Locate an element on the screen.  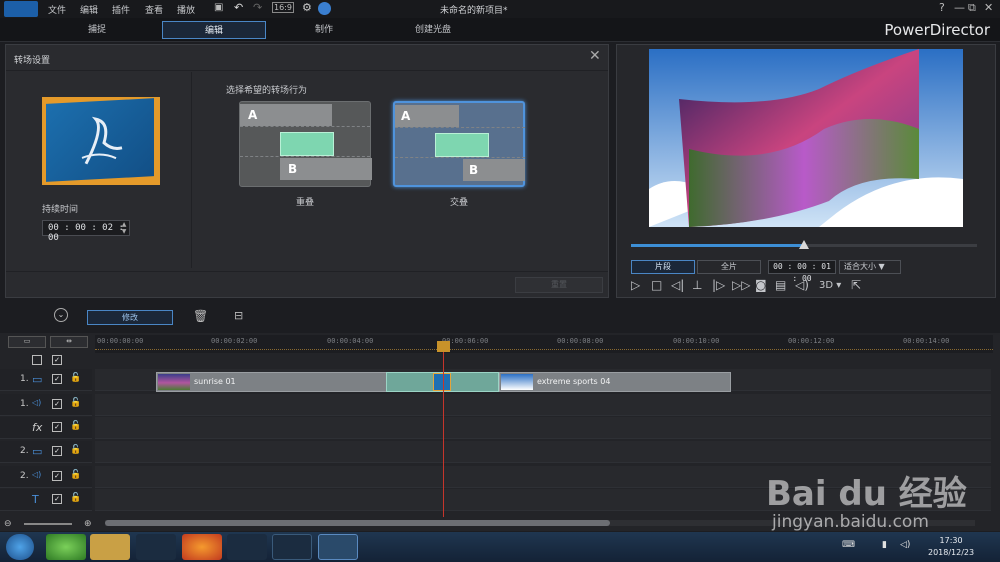
next-frame-icon: |▷ is located at coordinates (718, 285).